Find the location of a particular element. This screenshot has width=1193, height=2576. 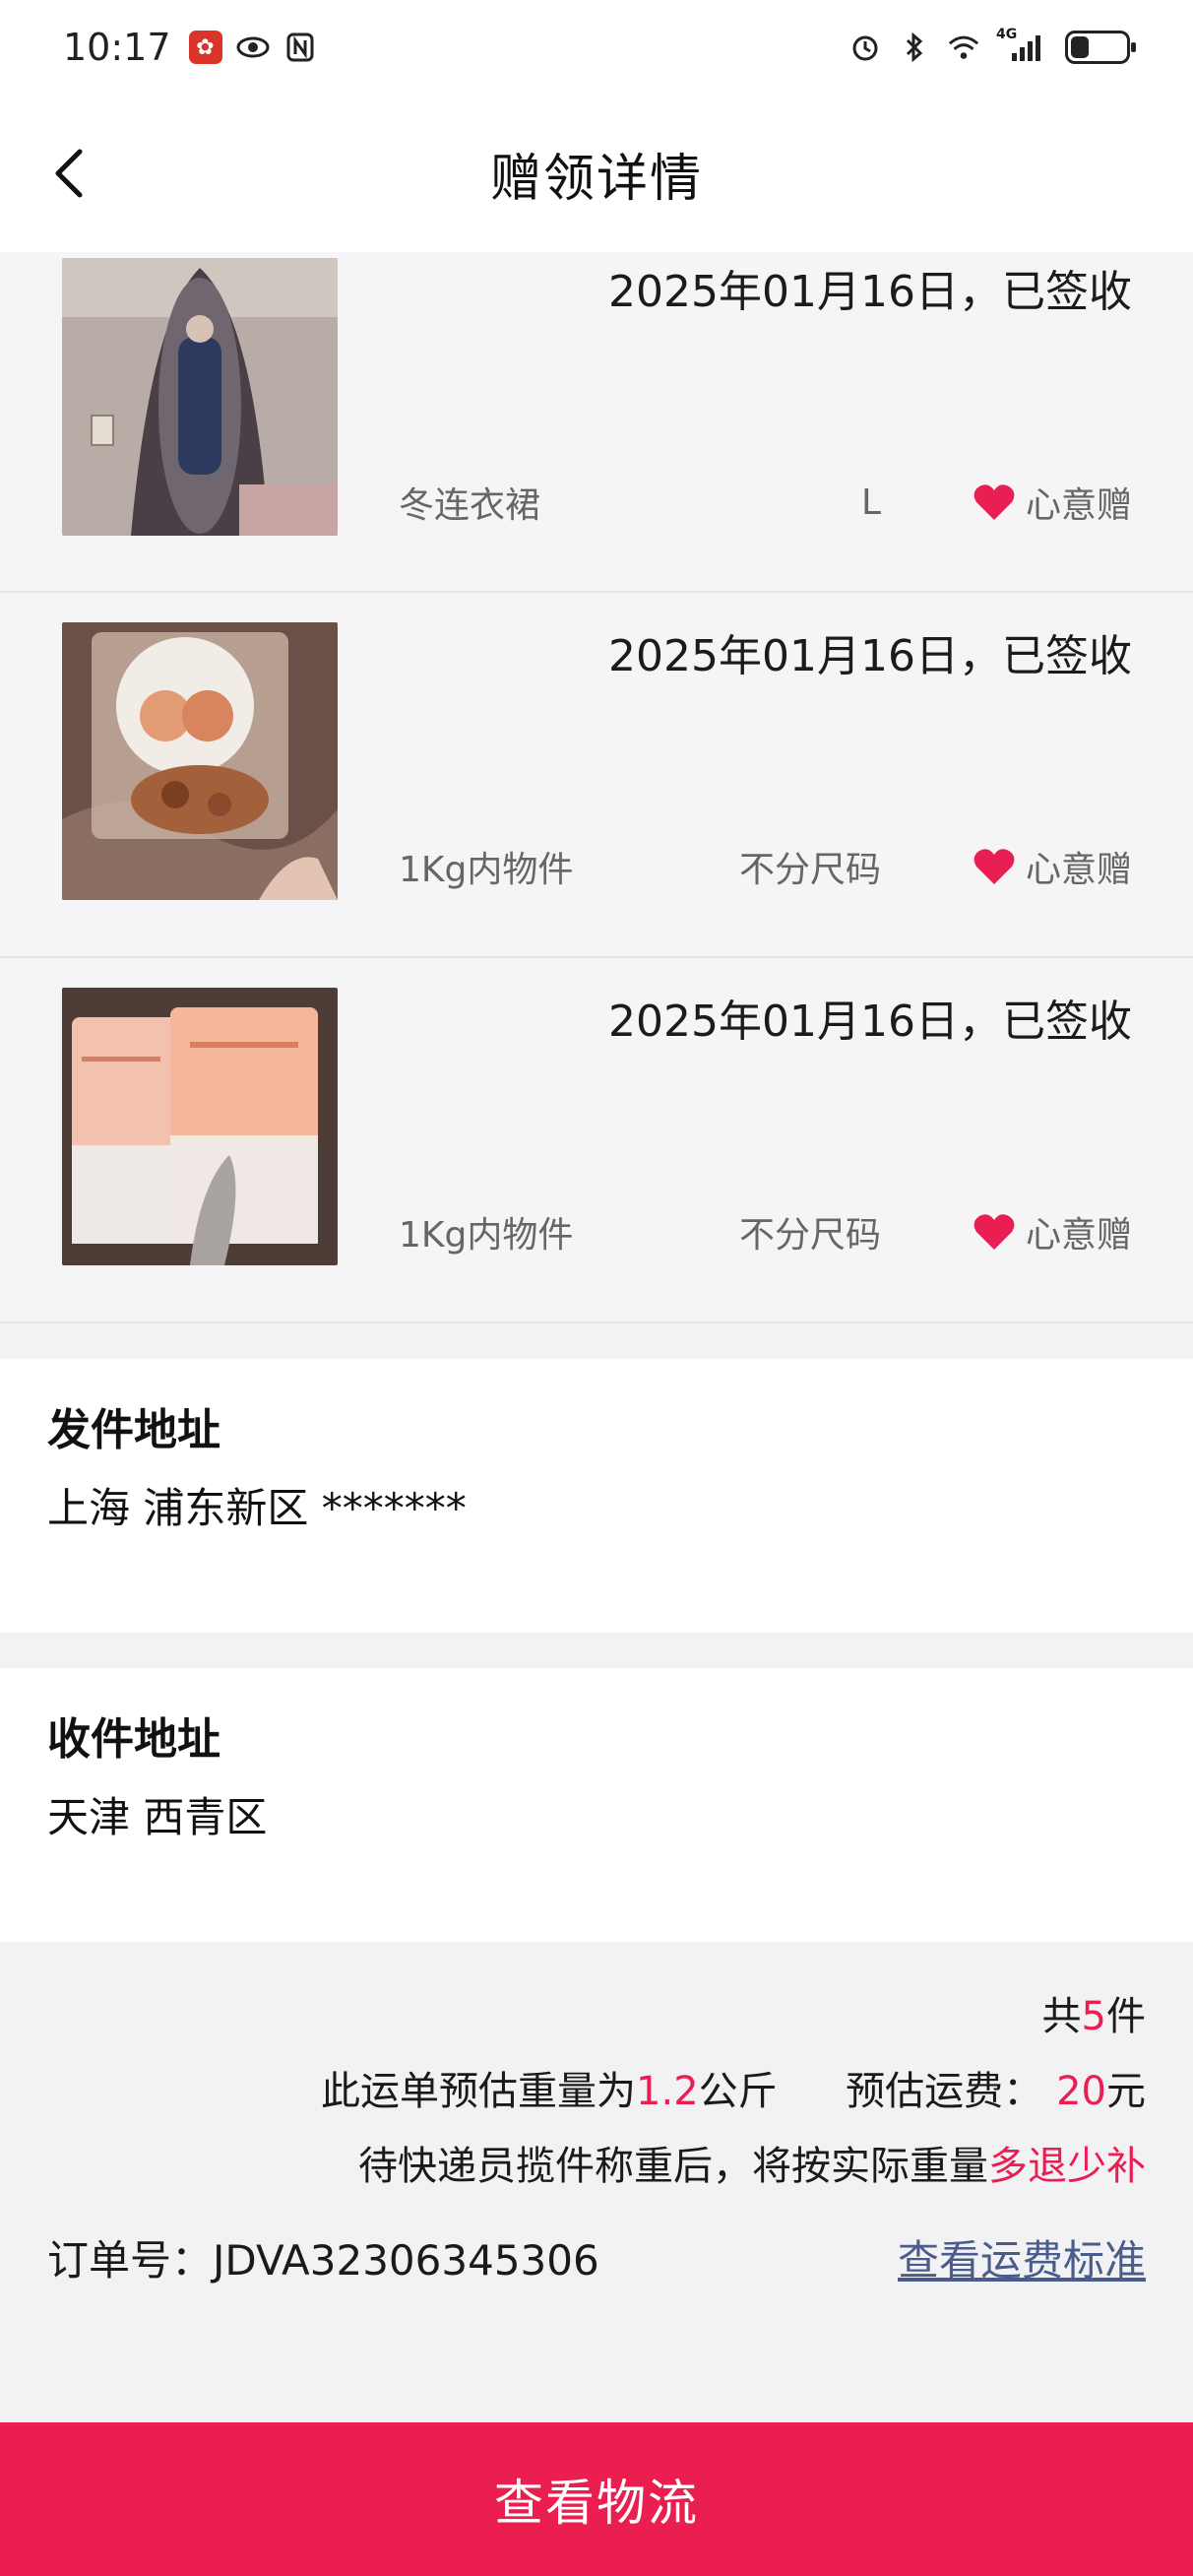

sender-address-title: 发件地址 is located at coordinates (133, 1430).